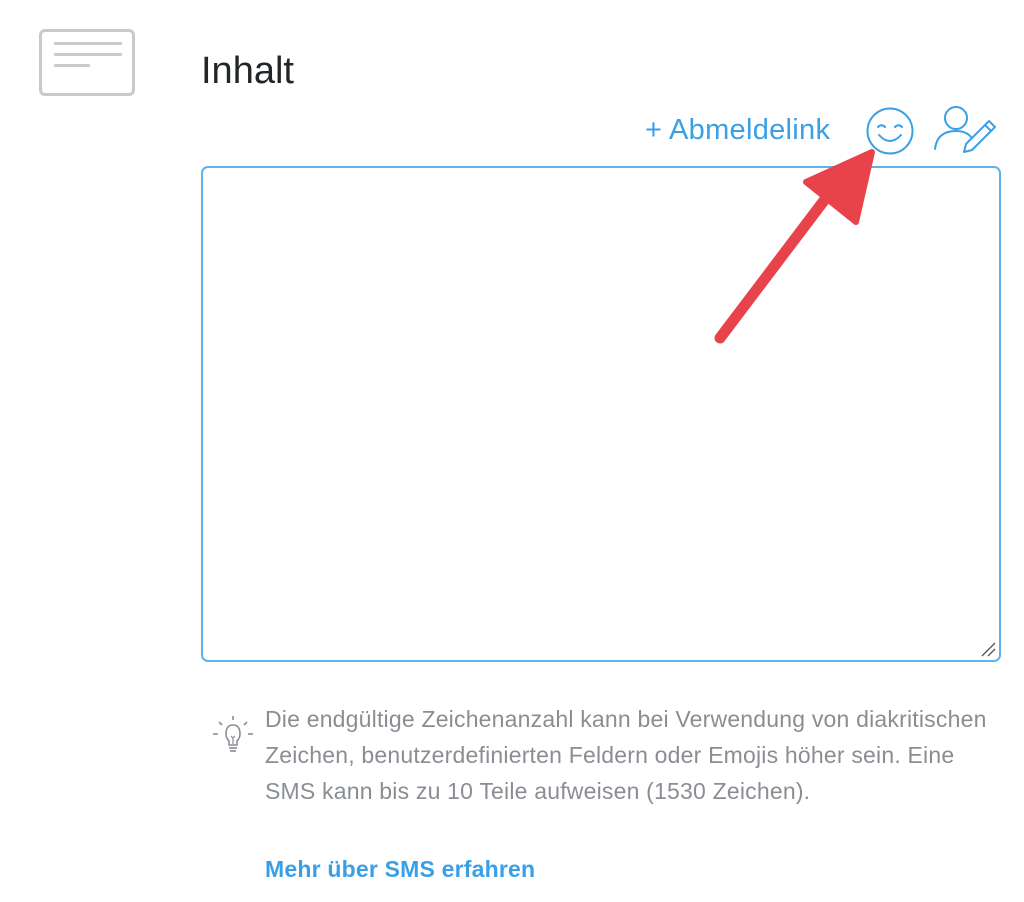 This screenshot has height=902, width=1024. Describe the element at coordinates (233, 735) in the screenshot. I see `lightbulb-icon` at that location.